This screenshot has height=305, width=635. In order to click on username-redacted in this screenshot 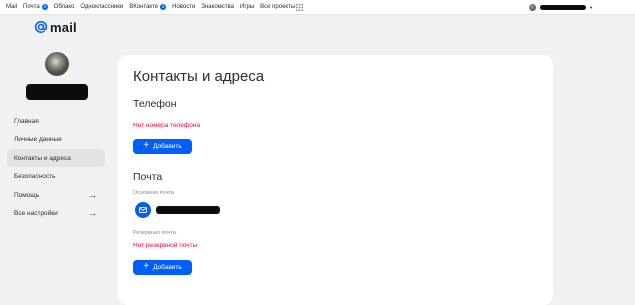, I will do `click(563, 7)`.